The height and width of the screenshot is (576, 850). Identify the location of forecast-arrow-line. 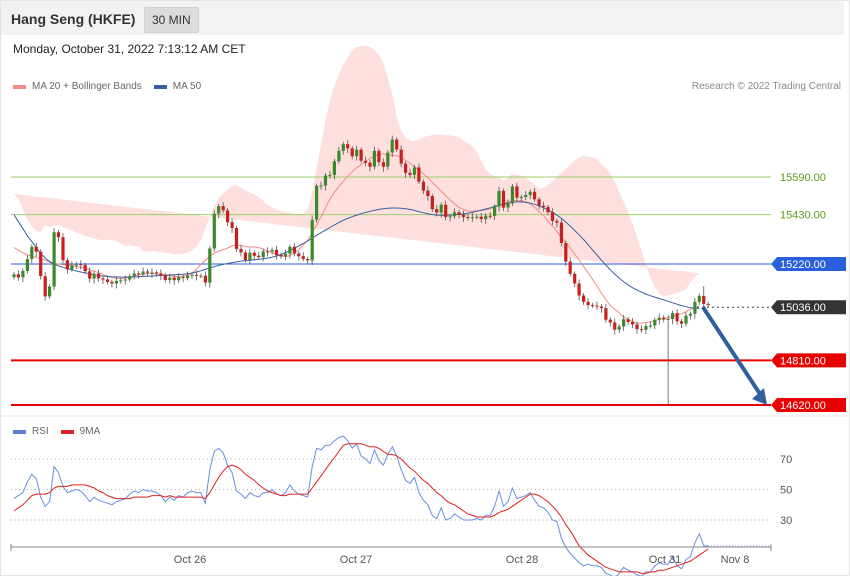
(732, 352).